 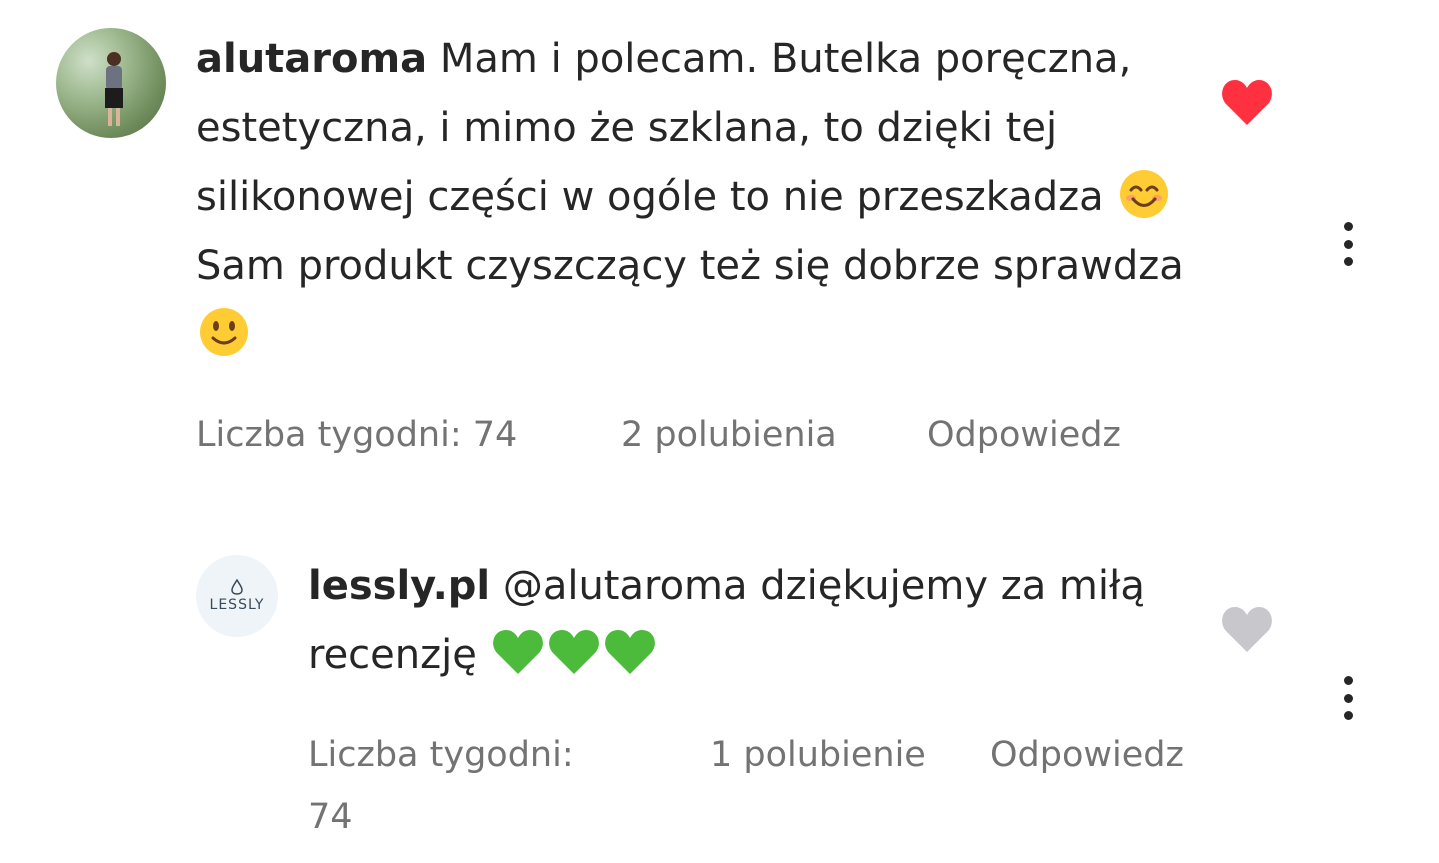 What do you see at coordinates (311, 59) in the screenshot?
I see `comment-username: alutaroma` at bounding box center [311, 59].